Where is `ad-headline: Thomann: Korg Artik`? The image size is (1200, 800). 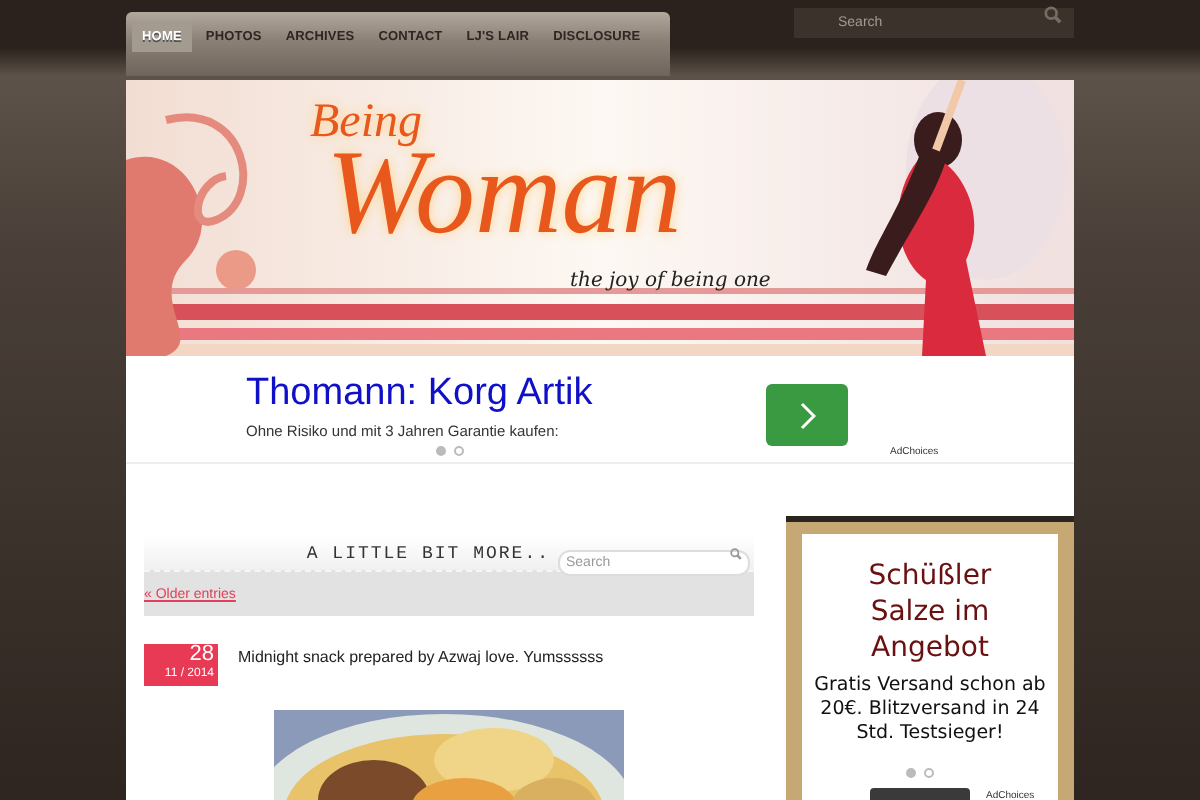
ad-headline: Thomann: Korg Artik is located at coordinates (446, 394).